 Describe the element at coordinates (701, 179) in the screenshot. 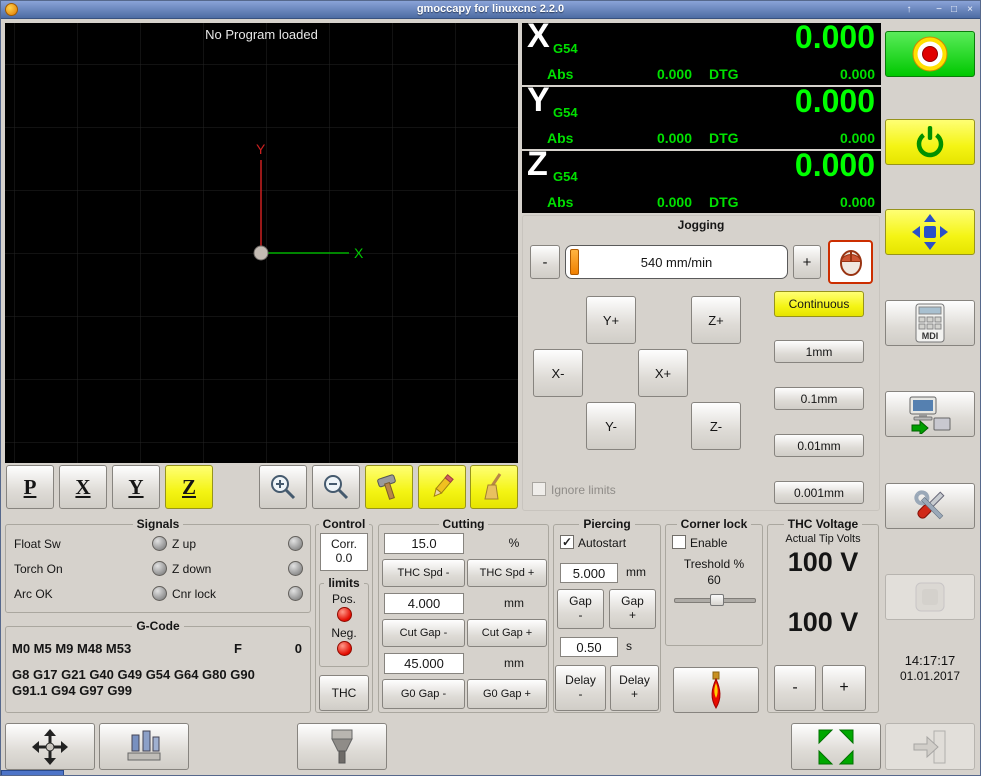

I see `dro-axis-z: Z G54 0.000 Abs 0.000 DTG 0.000` at that location.